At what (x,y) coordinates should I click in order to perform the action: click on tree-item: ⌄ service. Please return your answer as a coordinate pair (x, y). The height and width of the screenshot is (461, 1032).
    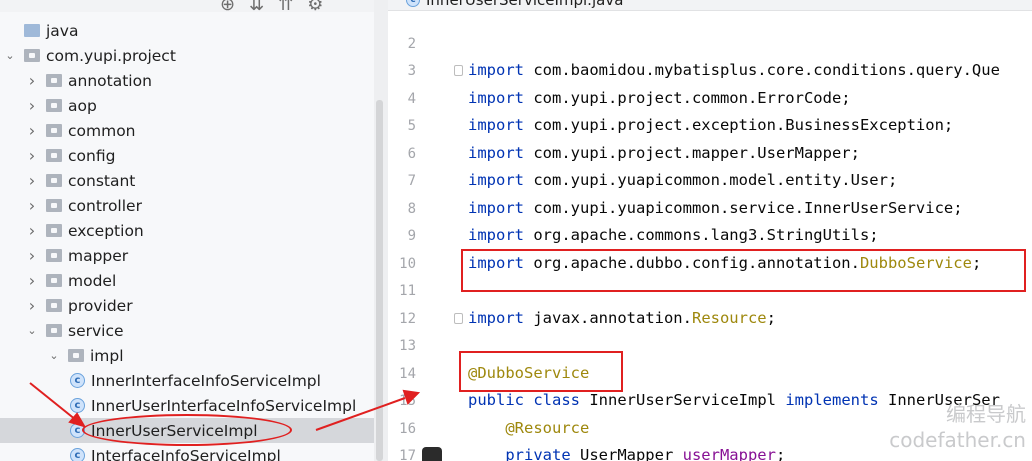
    Looking at the image, I should click on (187, 330).